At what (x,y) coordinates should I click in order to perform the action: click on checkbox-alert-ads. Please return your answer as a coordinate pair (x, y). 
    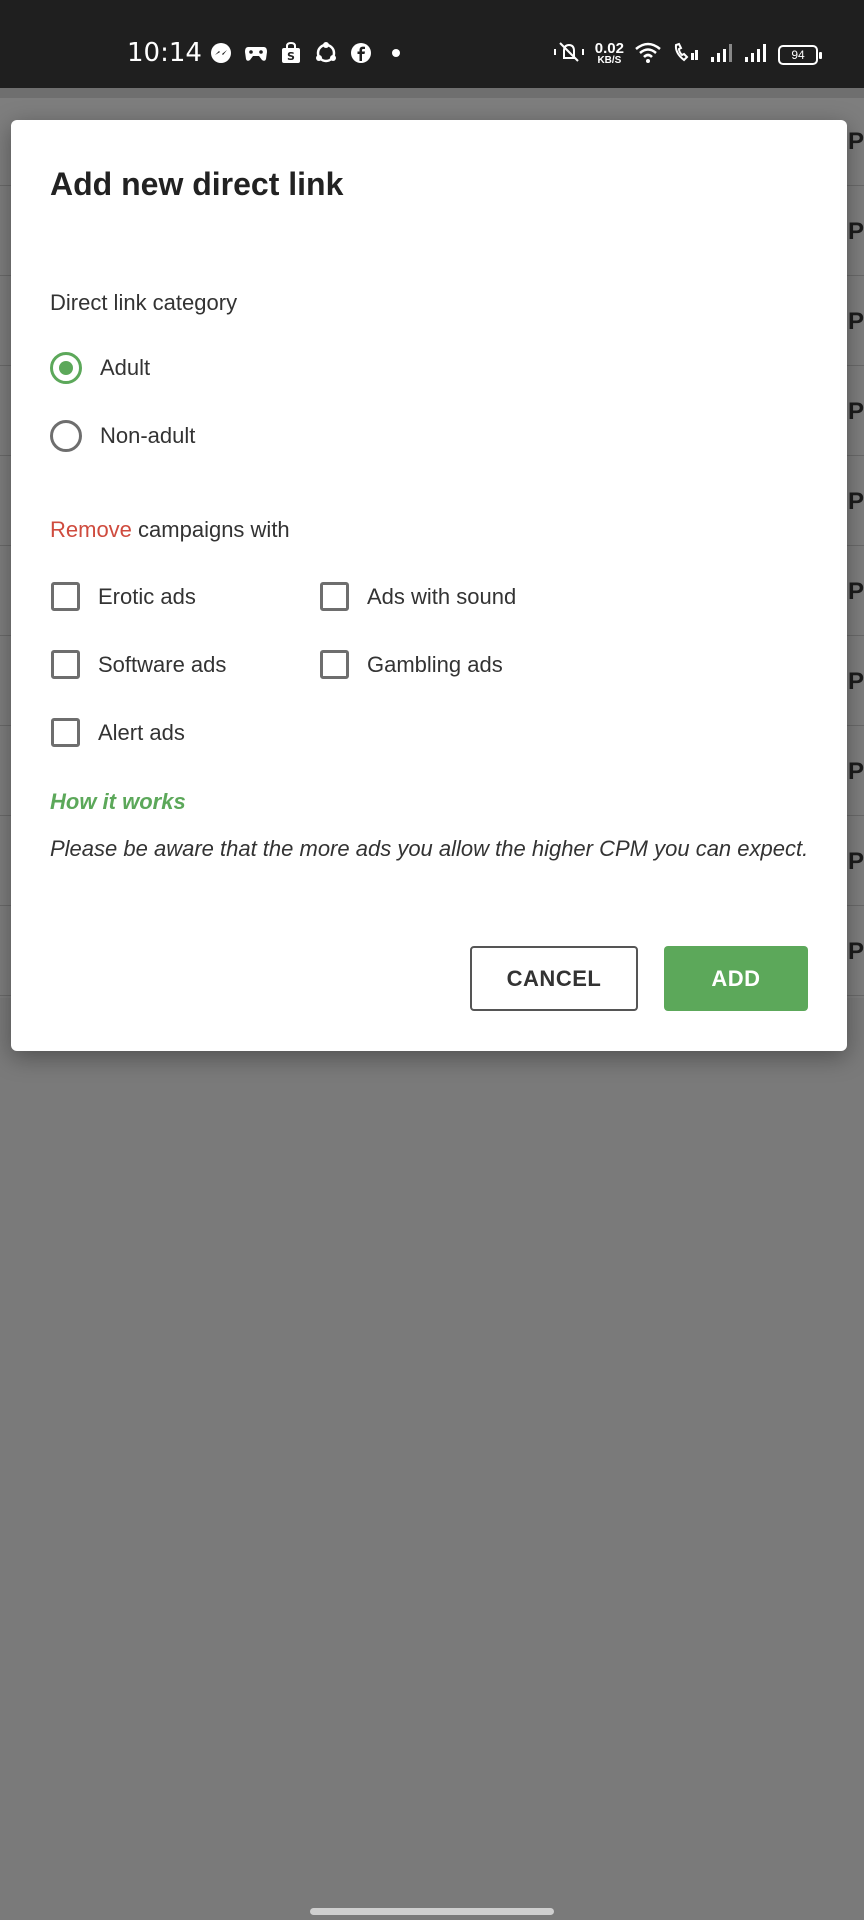
    Looking at the image, I should click on (65, 732).